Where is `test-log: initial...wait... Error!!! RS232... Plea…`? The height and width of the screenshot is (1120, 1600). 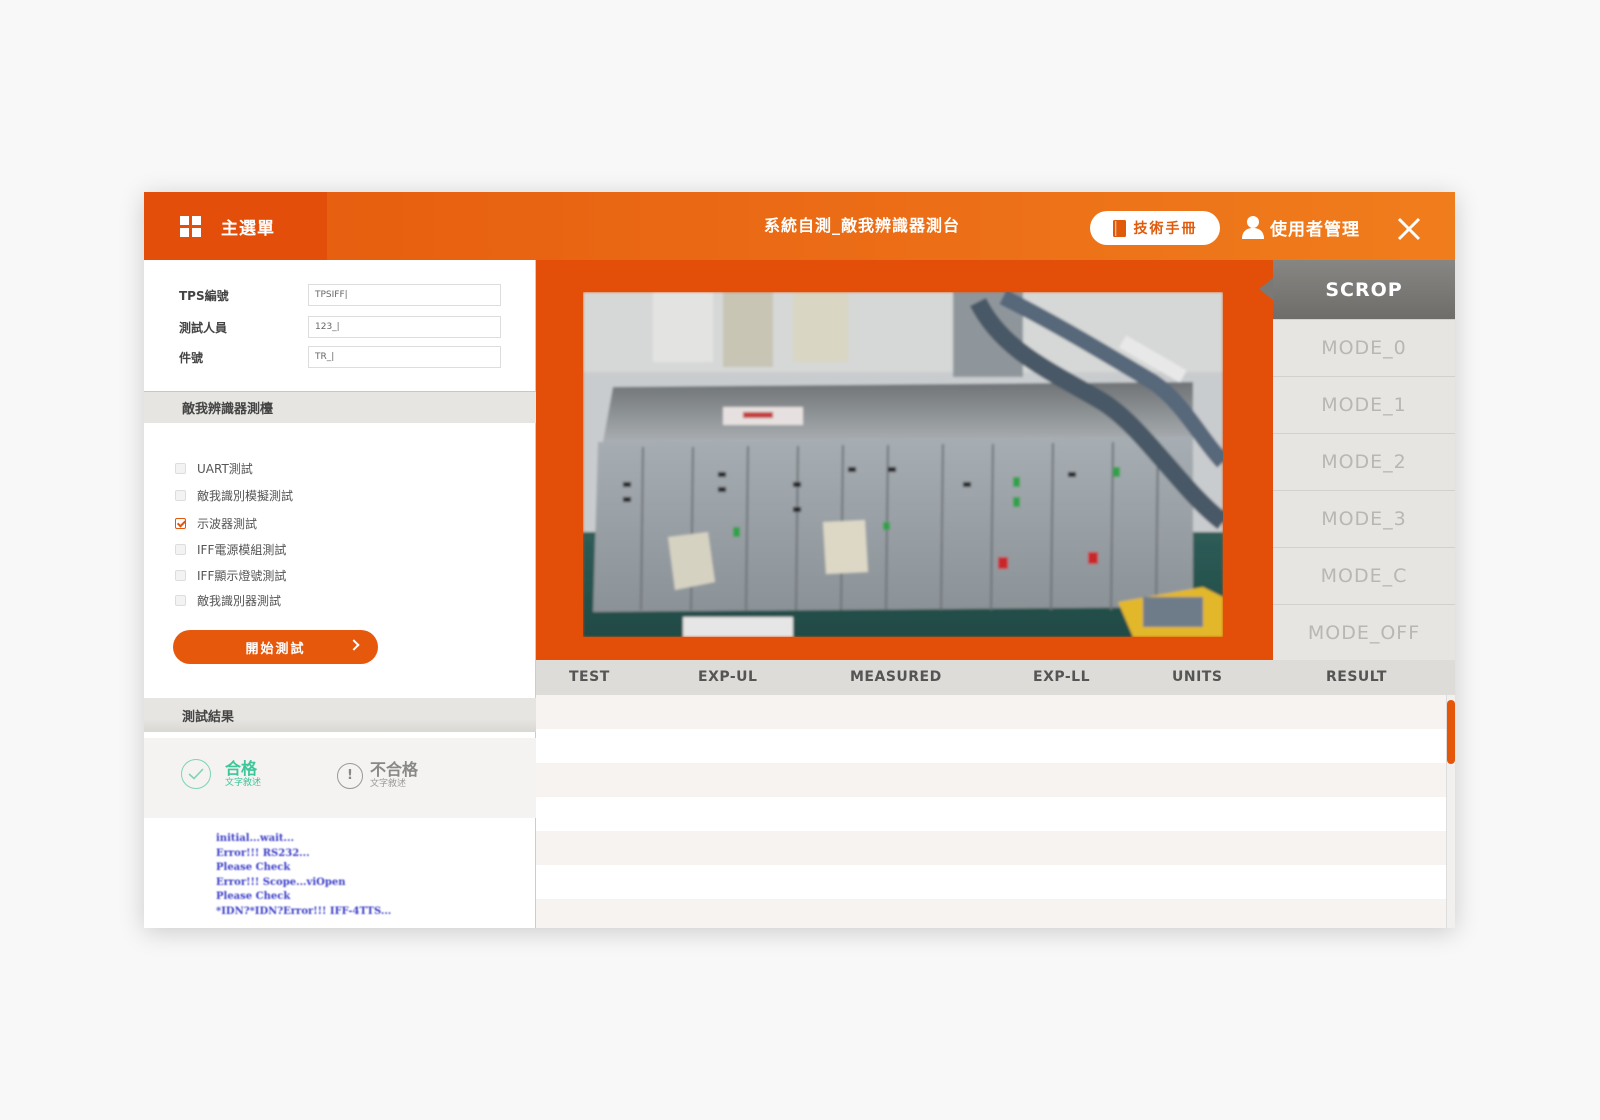 test-log: initial...wait... Error!!! RS232... Plea… is located at coordinates (303, 875).